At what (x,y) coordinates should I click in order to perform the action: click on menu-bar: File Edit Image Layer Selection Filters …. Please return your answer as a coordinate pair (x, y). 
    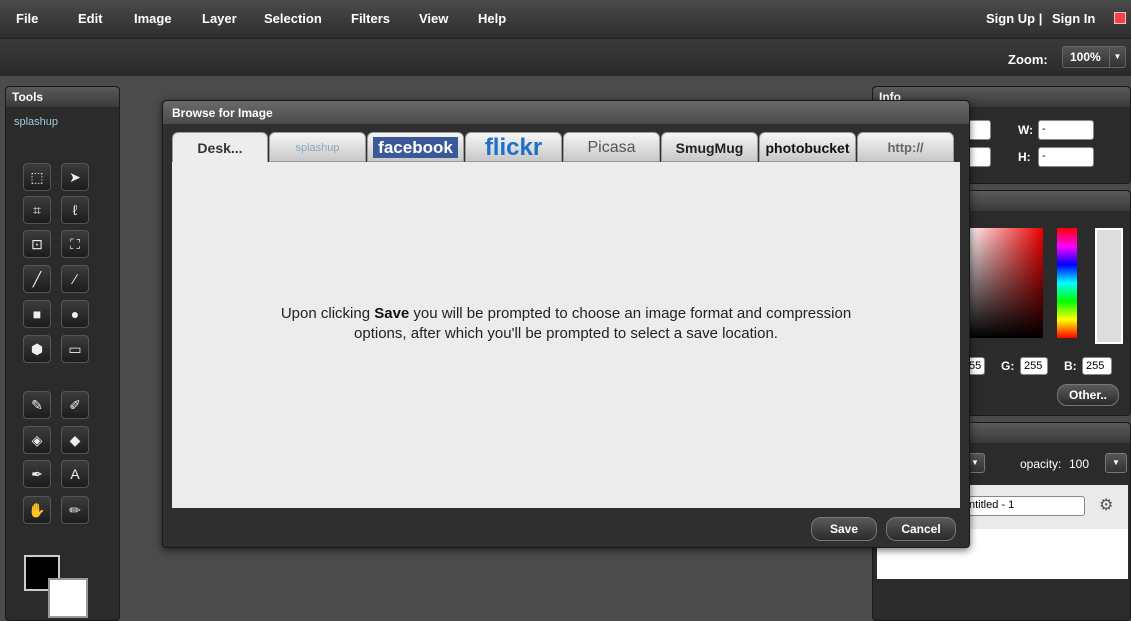
    Looking at the image, I should click on (565, 19).